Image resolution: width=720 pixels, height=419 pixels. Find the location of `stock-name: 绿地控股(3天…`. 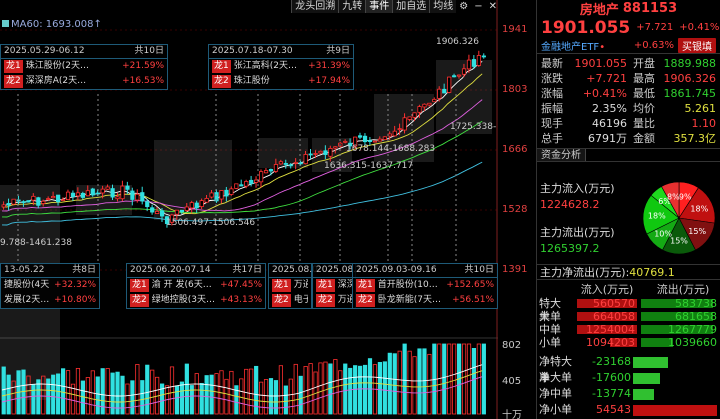

stock-name: 绿地控股(3天… is located at coordinates (184, 300).